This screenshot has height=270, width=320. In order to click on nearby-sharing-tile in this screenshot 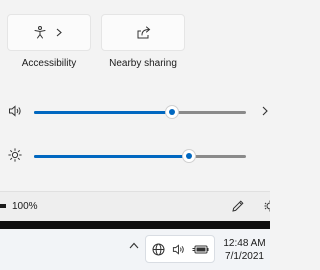, I will do `click(143, 32)`.